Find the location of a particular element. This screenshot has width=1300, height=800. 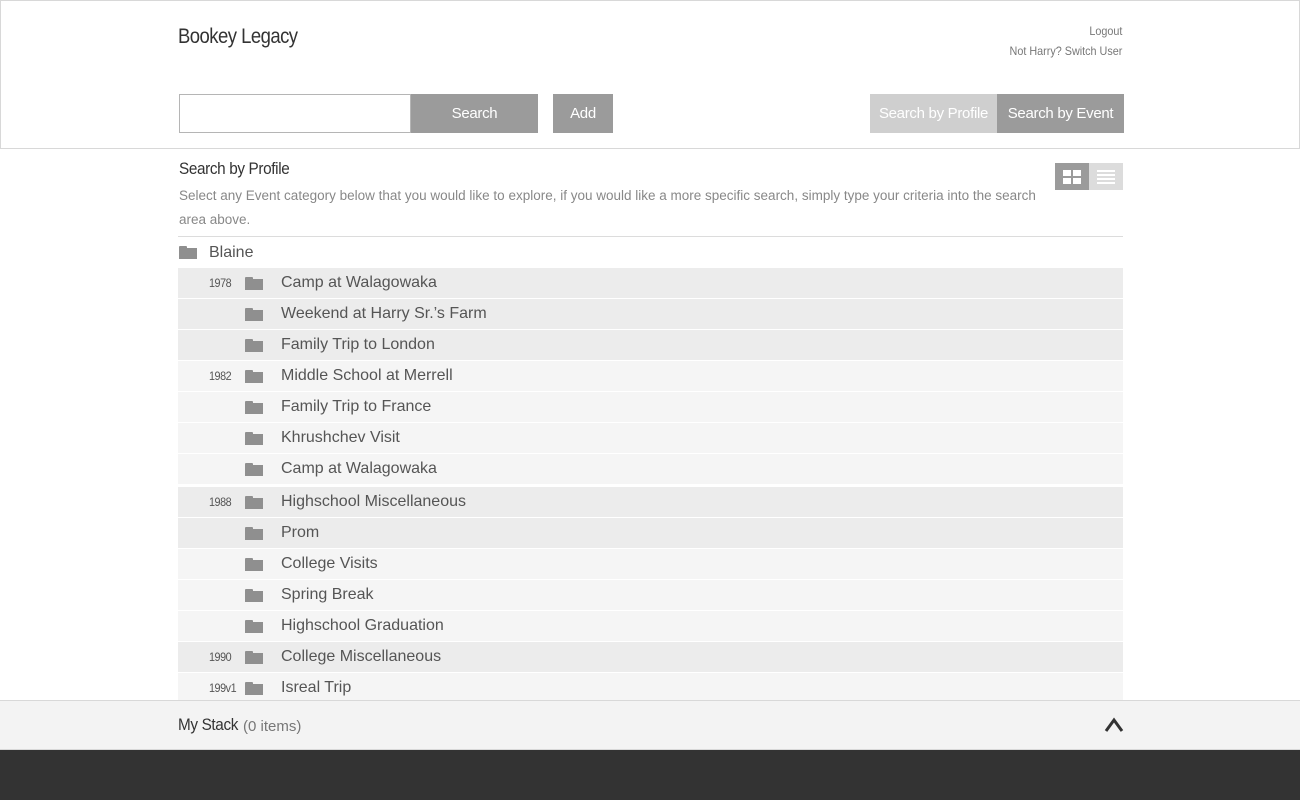

event-label: Middle School at Merrell is located at coordinates (367, 375).